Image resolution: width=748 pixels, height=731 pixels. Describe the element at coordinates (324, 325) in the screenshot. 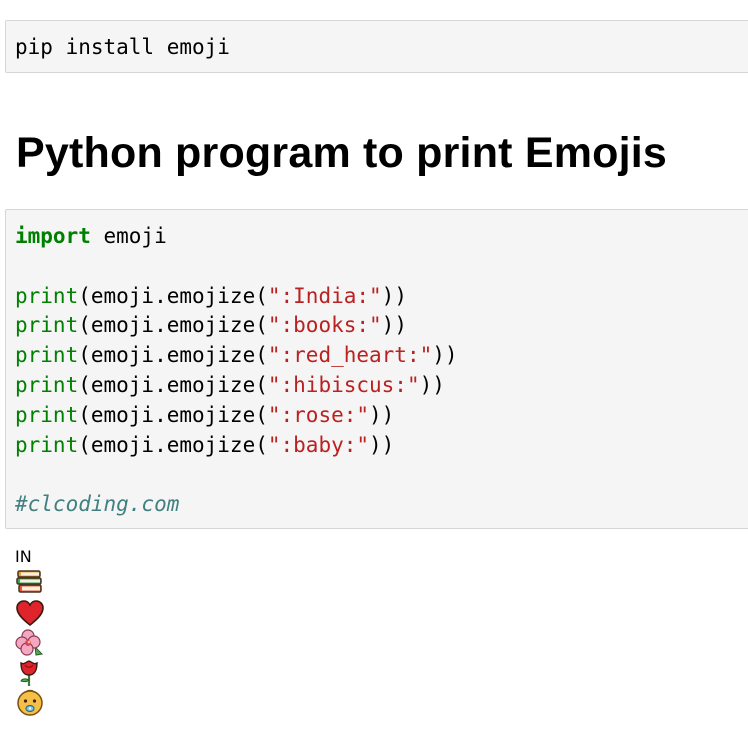

I see `emoji-argument: ":books:"` at that location.